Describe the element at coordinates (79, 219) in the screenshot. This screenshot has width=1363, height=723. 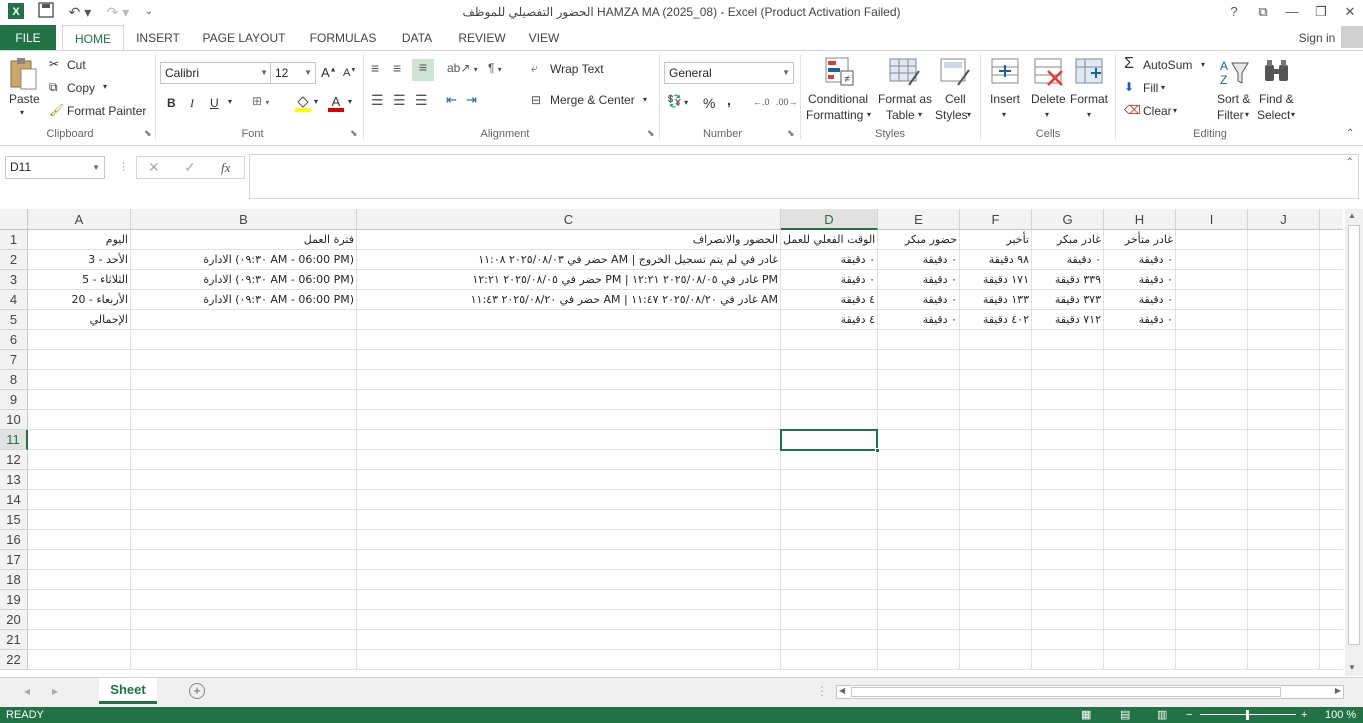
I see `column-header: A` at that location.